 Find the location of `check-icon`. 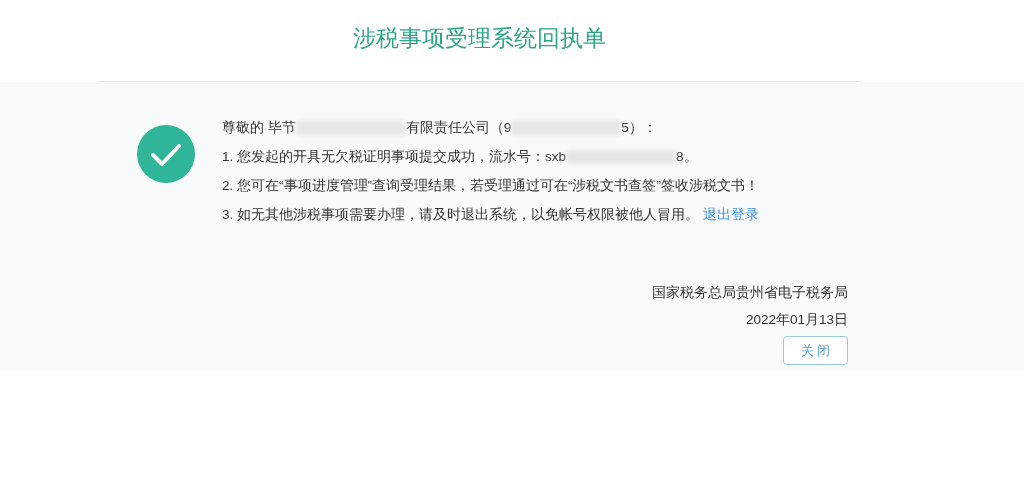

check-icon is located at coordinates (166, 154).